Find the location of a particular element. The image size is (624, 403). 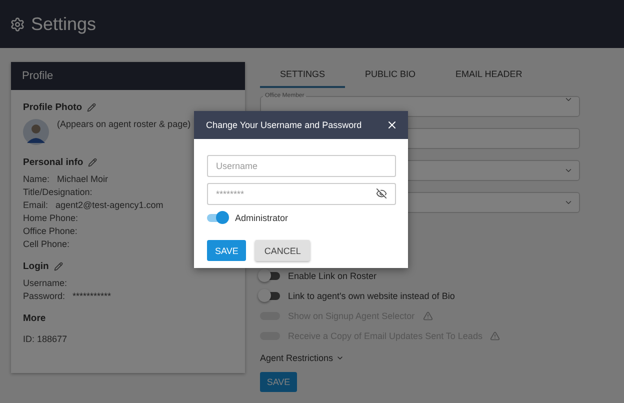

tab: SETTINGS is located at coordinates (303, 75).